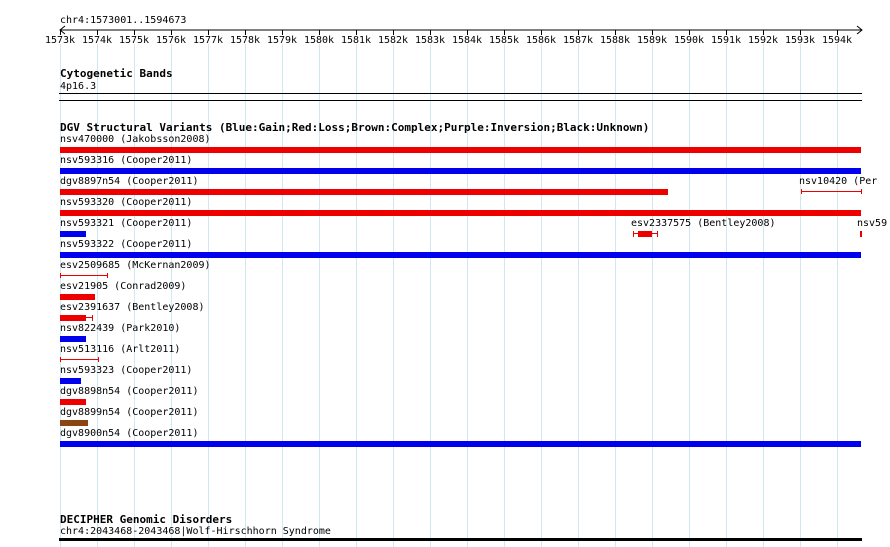 The height and width of the screenshot is (547, 890). Describe the element at coordinates (60, 275) in the screenshot. I see `dgv-feature-bar-esv2509685-cap-left` at that location.